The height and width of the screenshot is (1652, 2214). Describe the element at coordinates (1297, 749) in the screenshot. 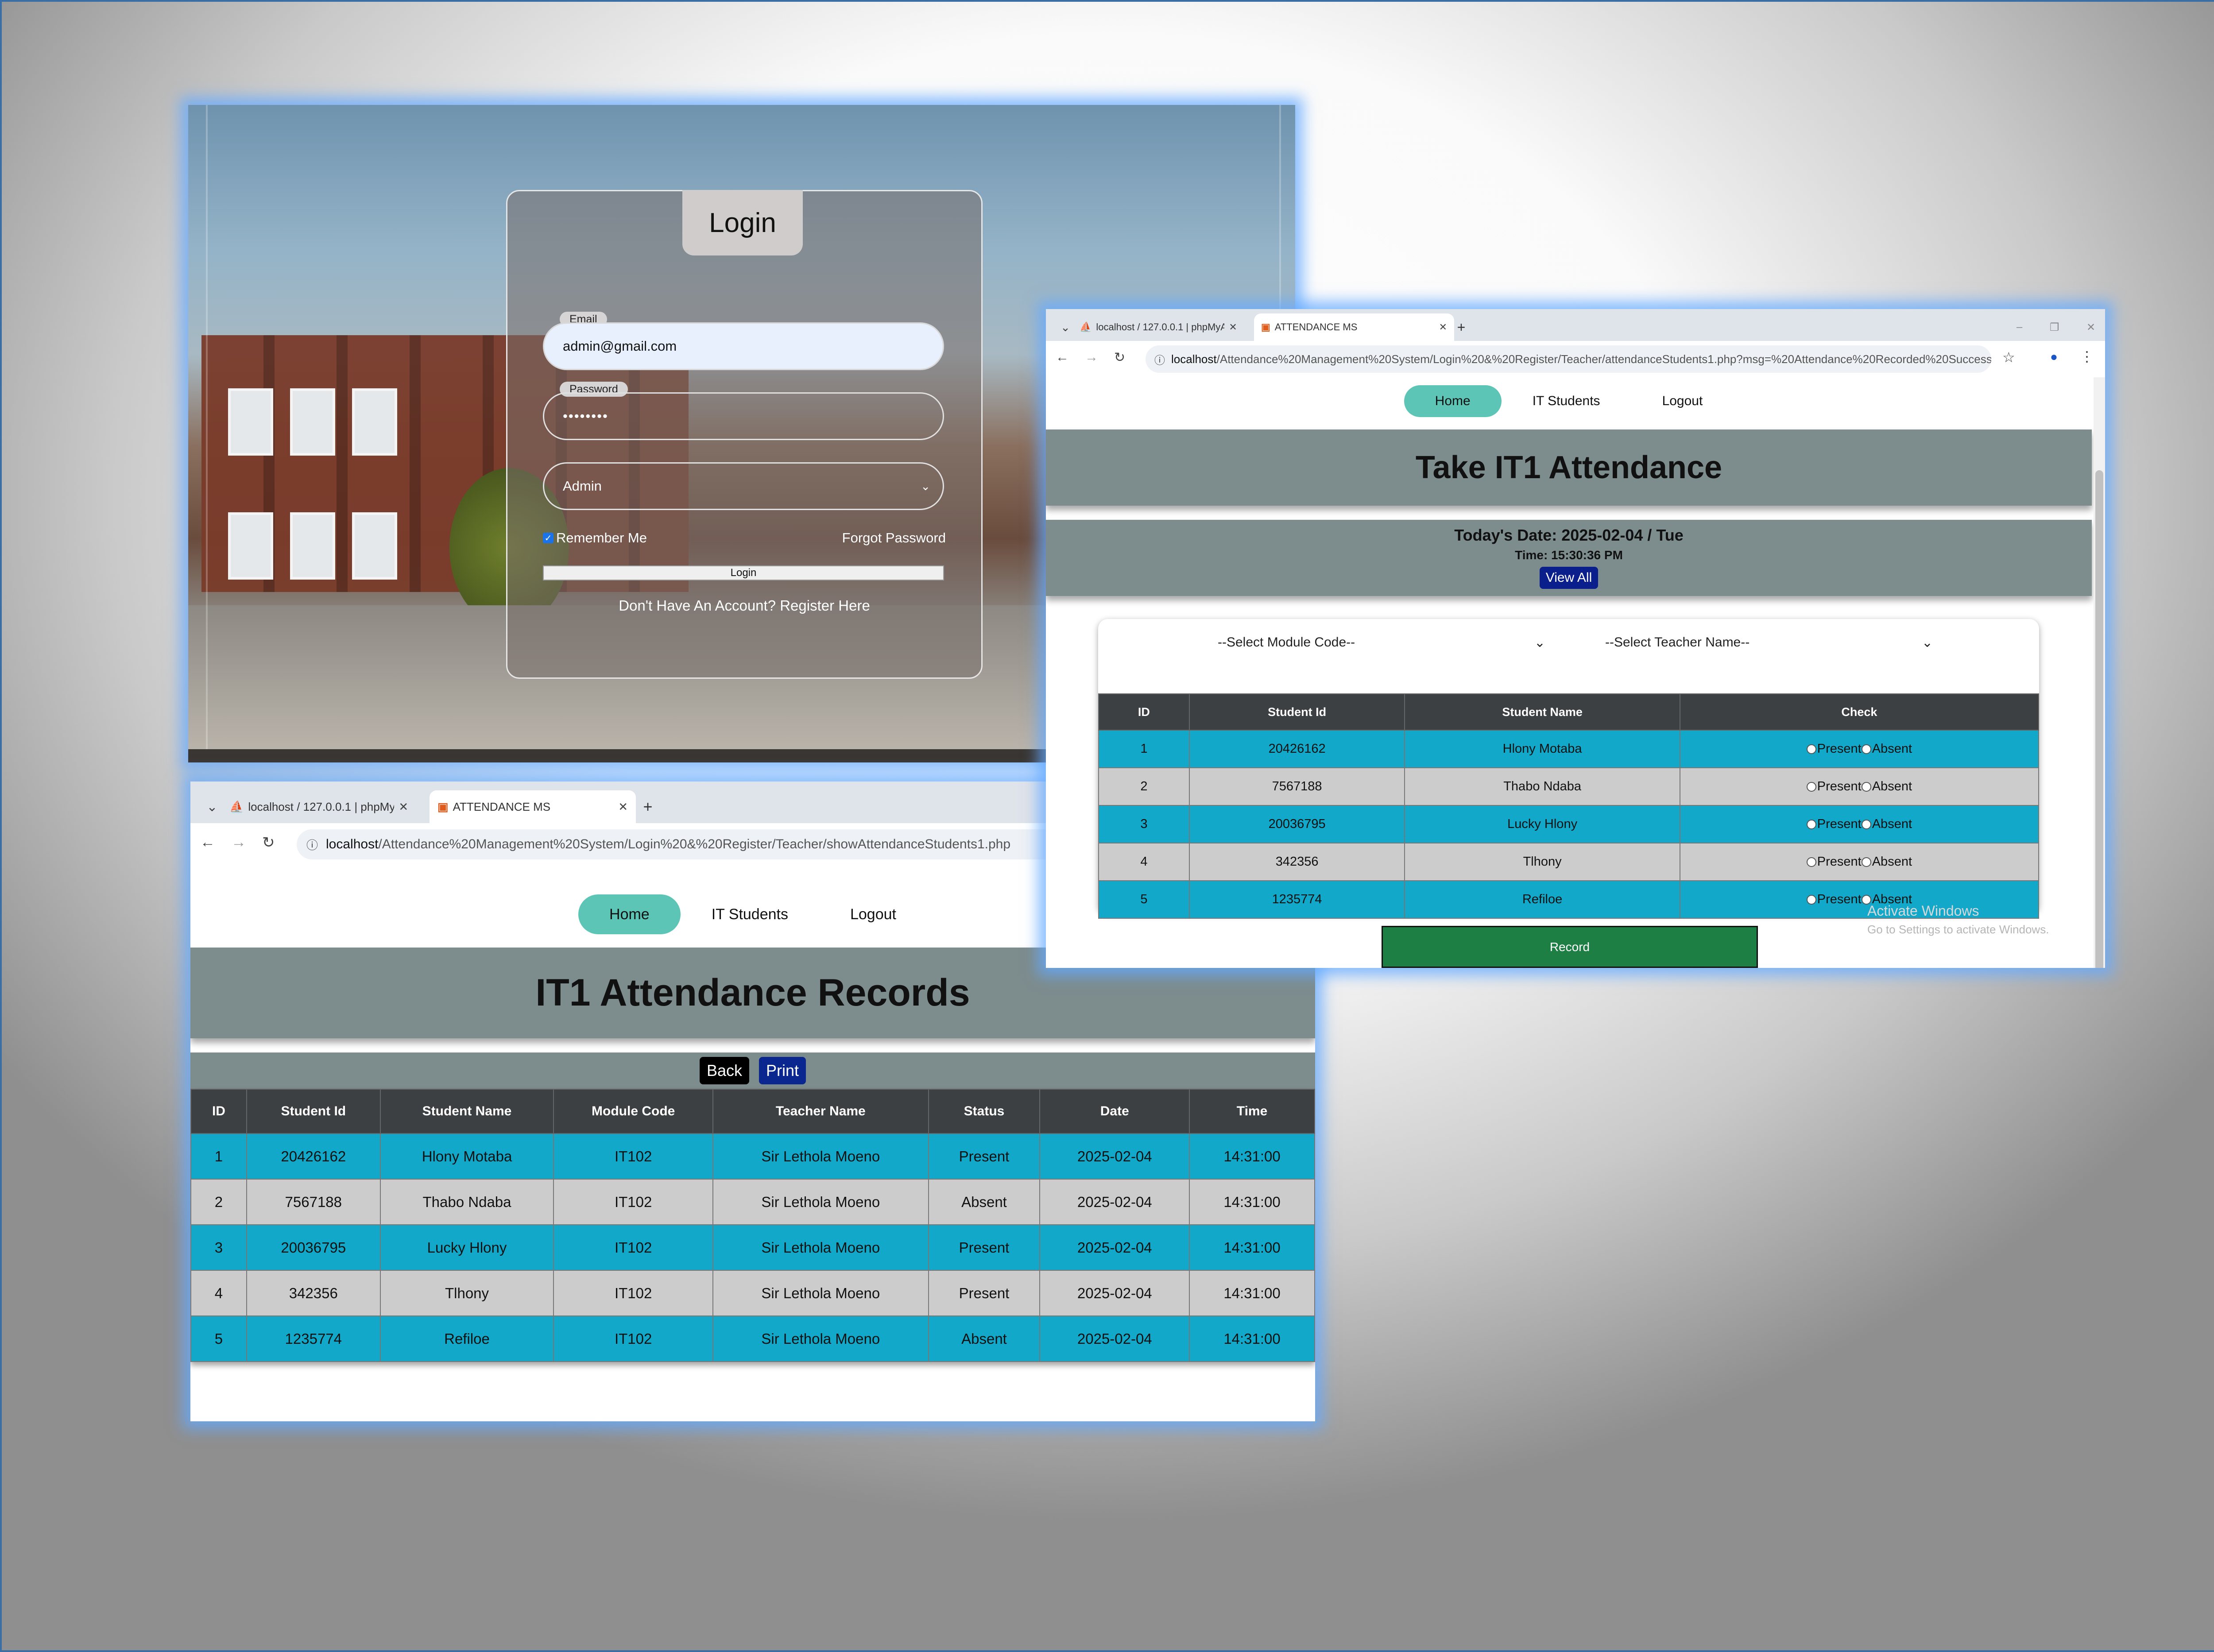

I see `cell-student-id: 20426162` at that location.